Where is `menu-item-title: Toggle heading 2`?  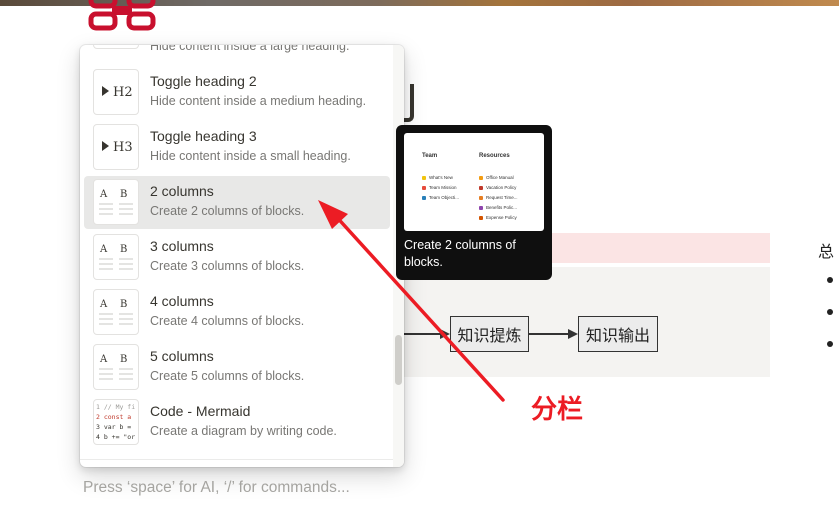 menu-item-title: Toggle heading 2 is located at coordinates (203, 81).